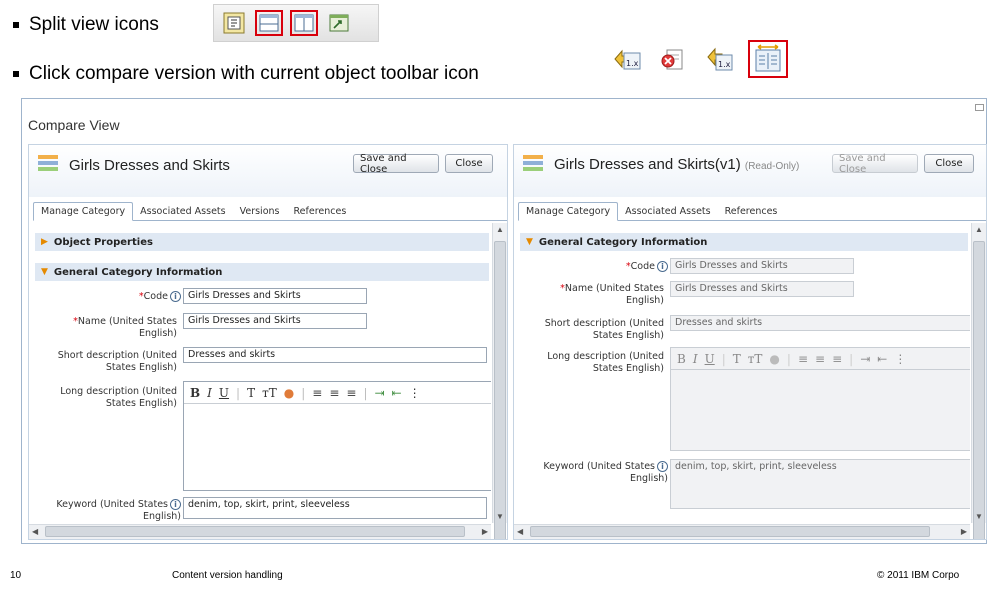 This screenshot has width=987, height=592. What do you see at coordinates (627, 59) in the screenshot?
I see `restore-version-icon: 1.x` at bounding box center [627, 59].